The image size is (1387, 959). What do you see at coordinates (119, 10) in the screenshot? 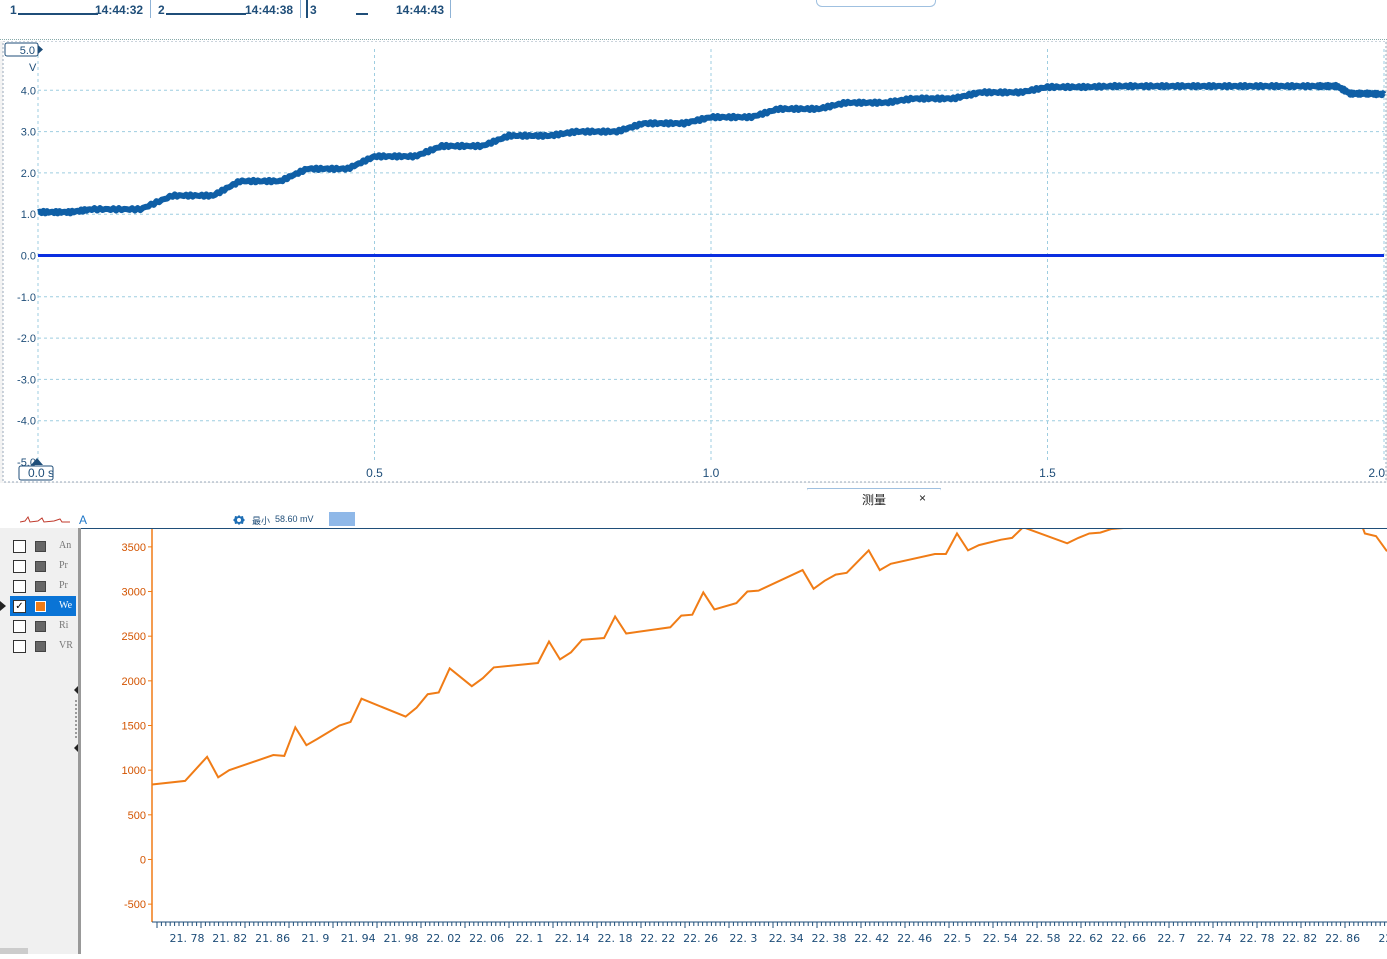
I see `buffer-time: 14:44:32` at bounding box center [119, 10].